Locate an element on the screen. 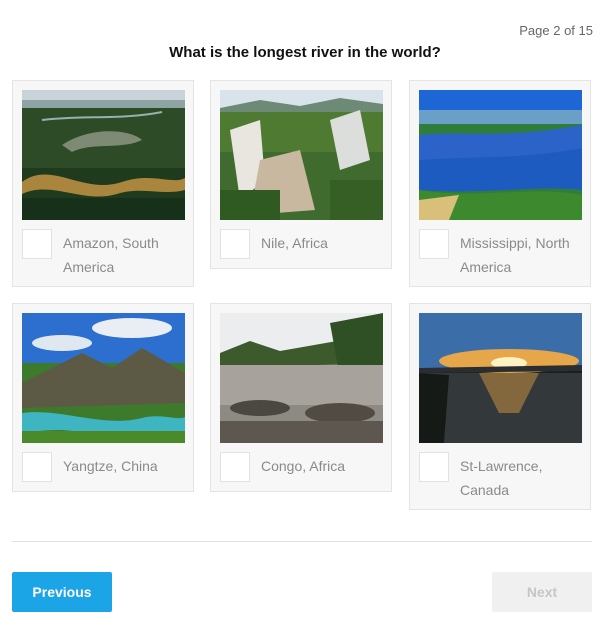 The image size is (610, 636). next-button: Next is located at coordinates (542, 592).